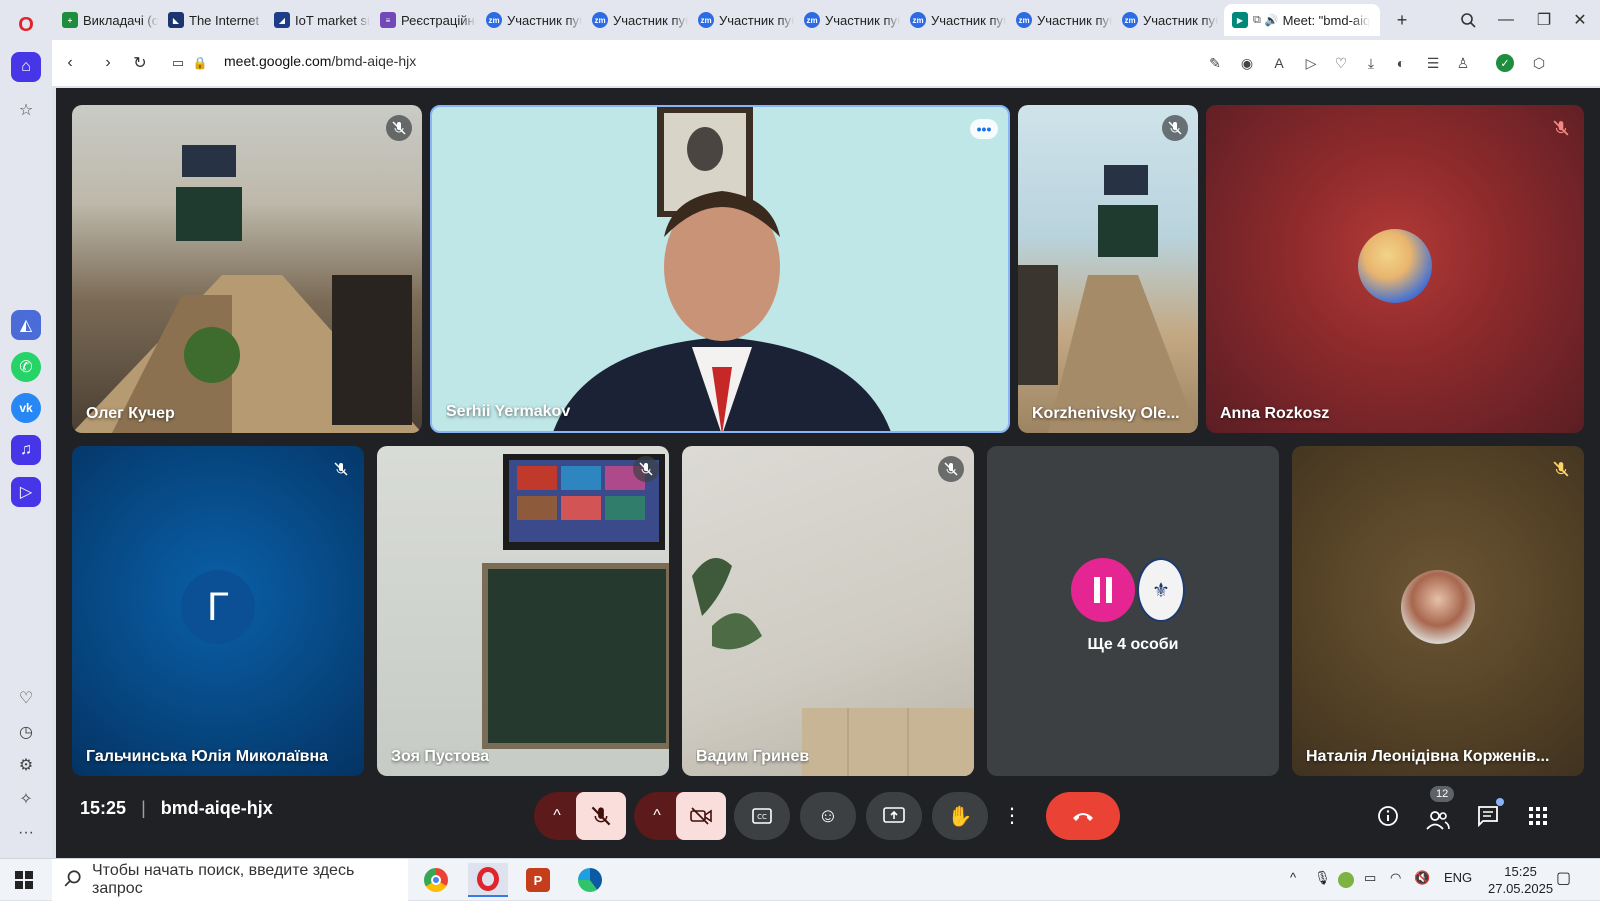 This screenshot has width=1600, height=901. I want to click on unread-dot, so click(1500, 802).